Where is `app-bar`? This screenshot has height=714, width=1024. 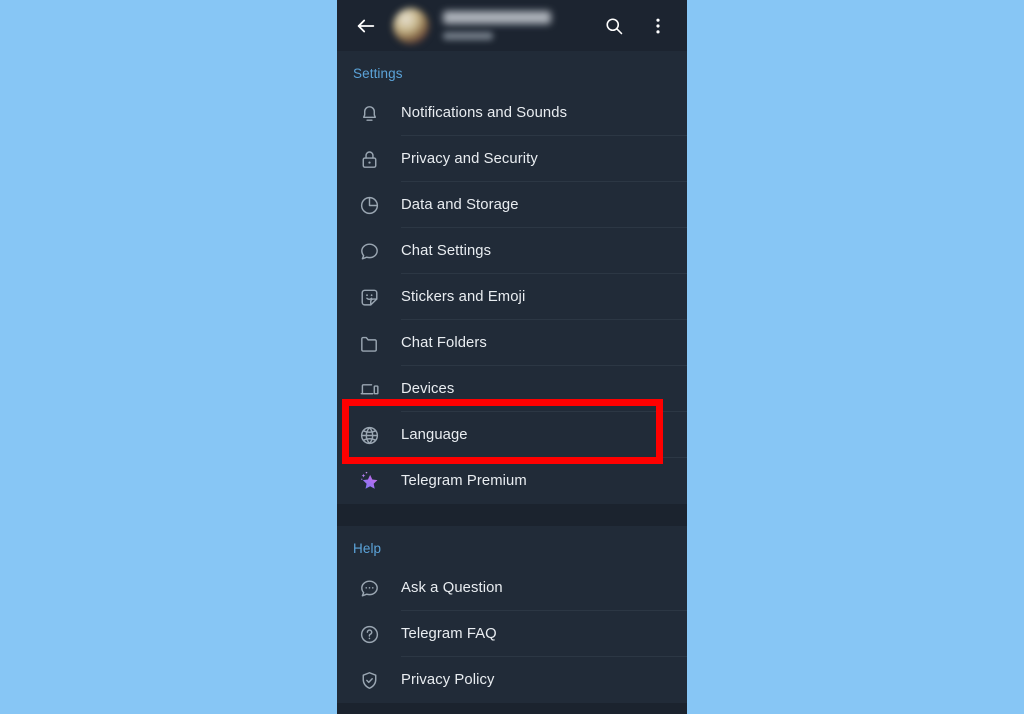 app-bar is located at coordinates (512, 25).